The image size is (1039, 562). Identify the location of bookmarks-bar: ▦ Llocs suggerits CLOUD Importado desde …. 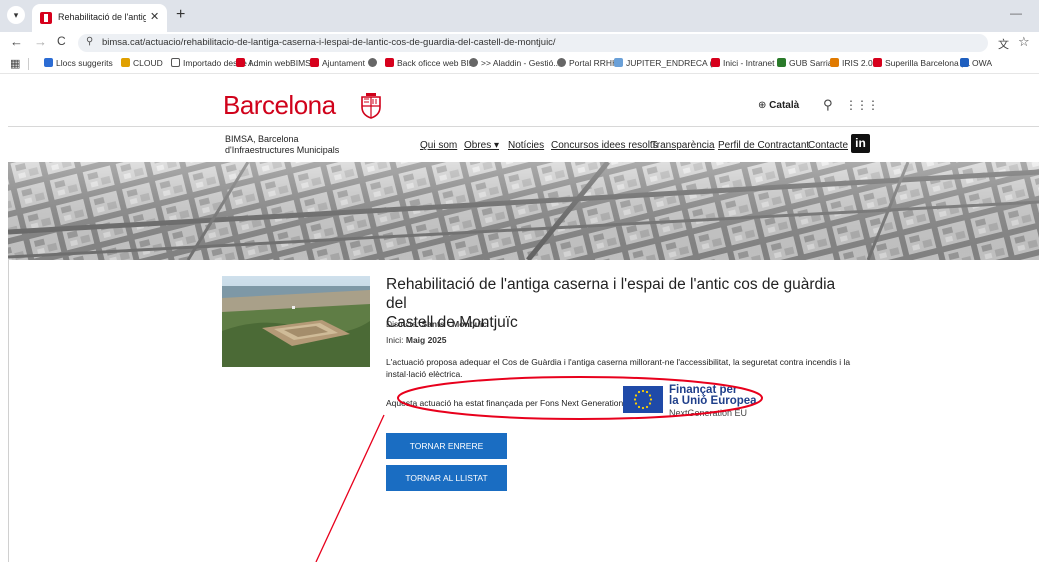
(519, 64).